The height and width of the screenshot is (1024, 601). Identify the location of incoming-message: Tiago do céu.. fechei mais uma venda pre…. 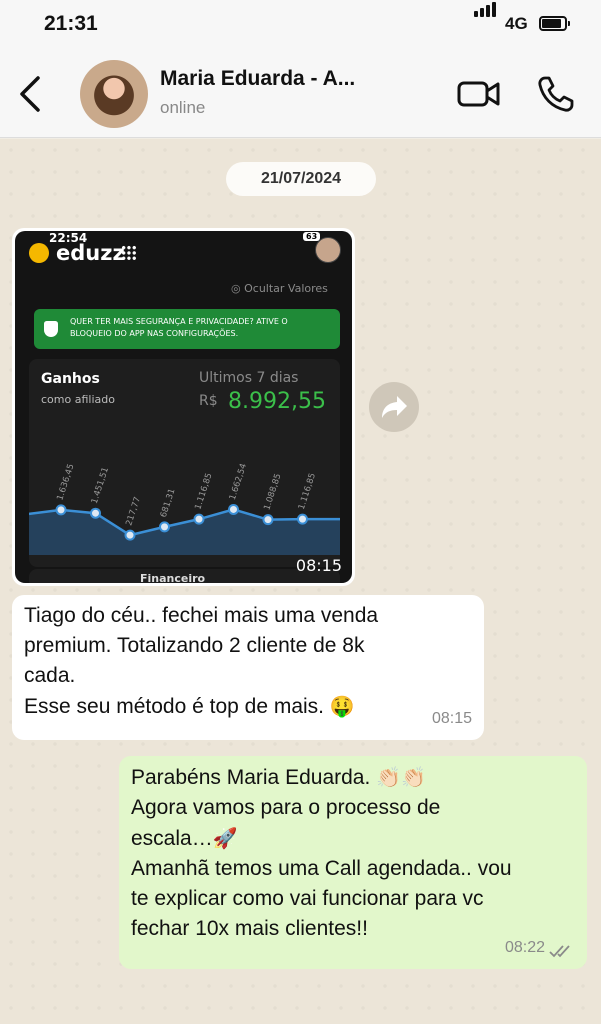
(248, 667).